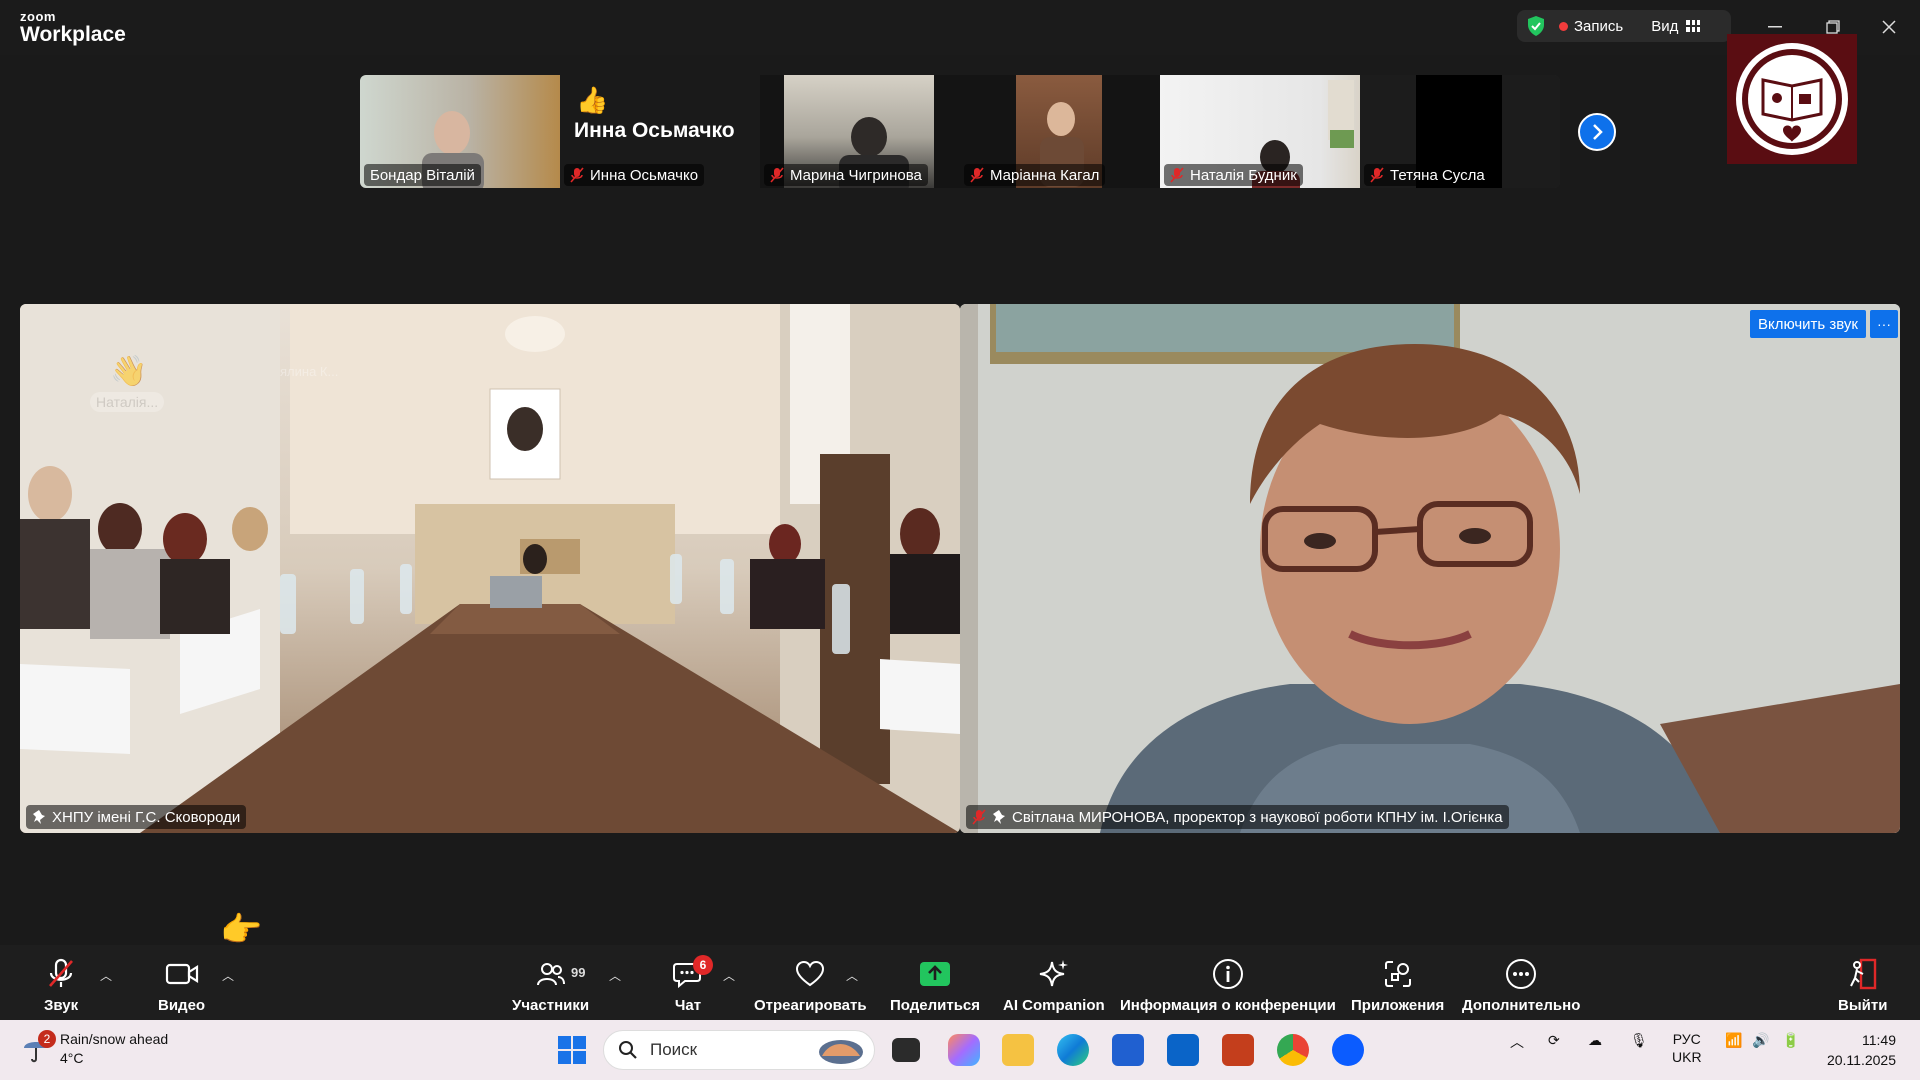 This screenshot has width=1920, height=1080. Describe the element at coordinates (1597, 132) in the screenshot. I see `filmstrip-next-button` at that location.